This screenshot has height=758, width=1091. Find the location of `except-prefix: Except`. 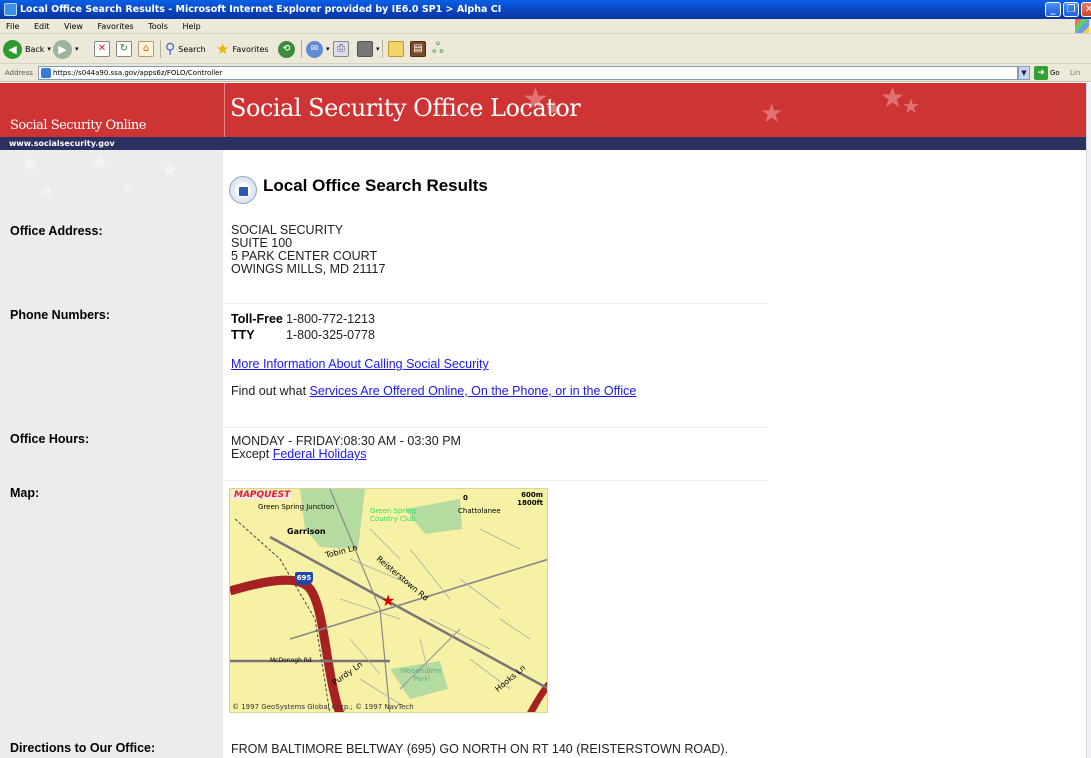

except-prefix: Except is located at coordinates (252, 454).